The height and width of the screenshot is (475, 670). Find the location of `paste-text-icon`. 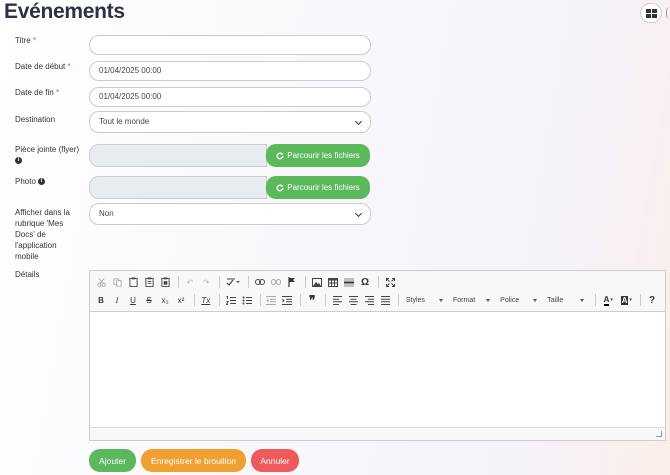

paste-text-icon is located at coordinates (149, 282).